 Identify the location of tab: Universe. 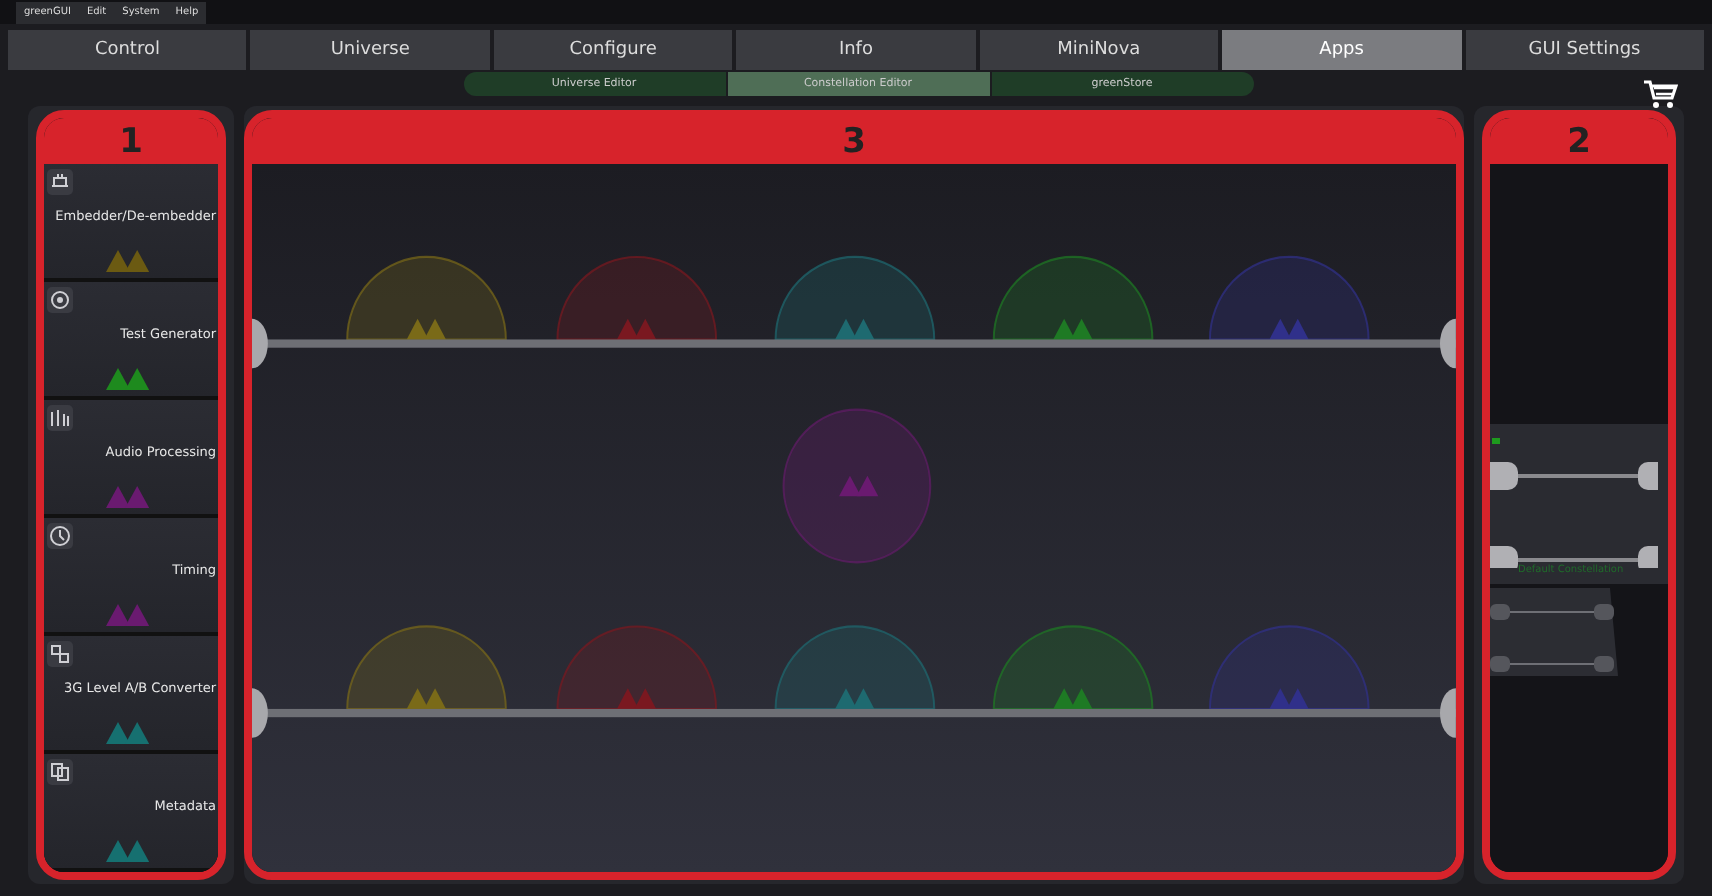
(370, 50).